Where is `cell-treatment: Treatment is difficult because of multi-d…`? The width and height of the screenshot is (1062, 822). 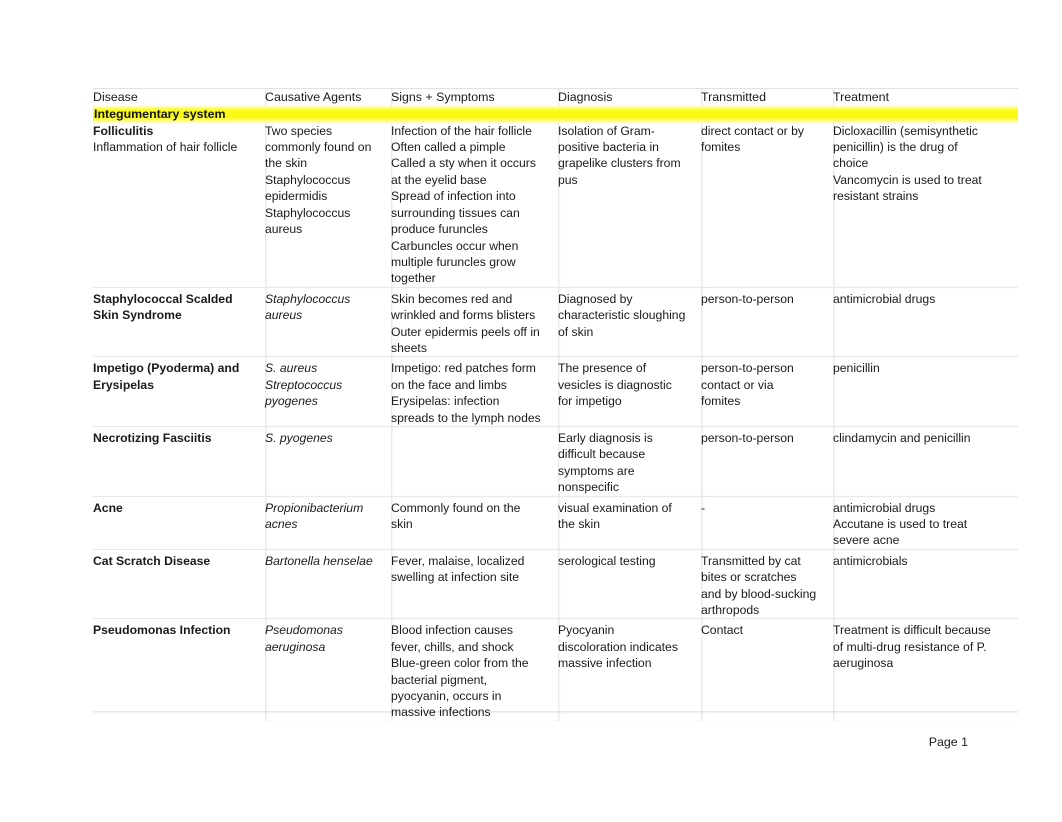 cell-treatment: Treatment is difficult because of multi-d… is located at coordinates (925, 669).